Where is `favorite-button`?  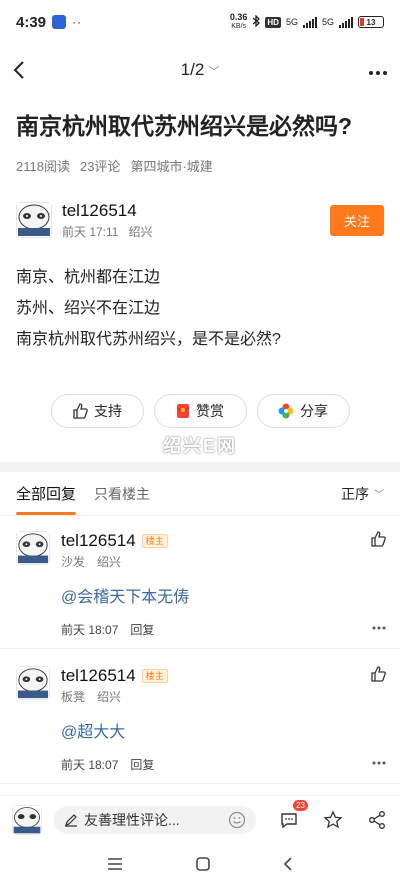 favorite-button is located at coordinates (333, 820).